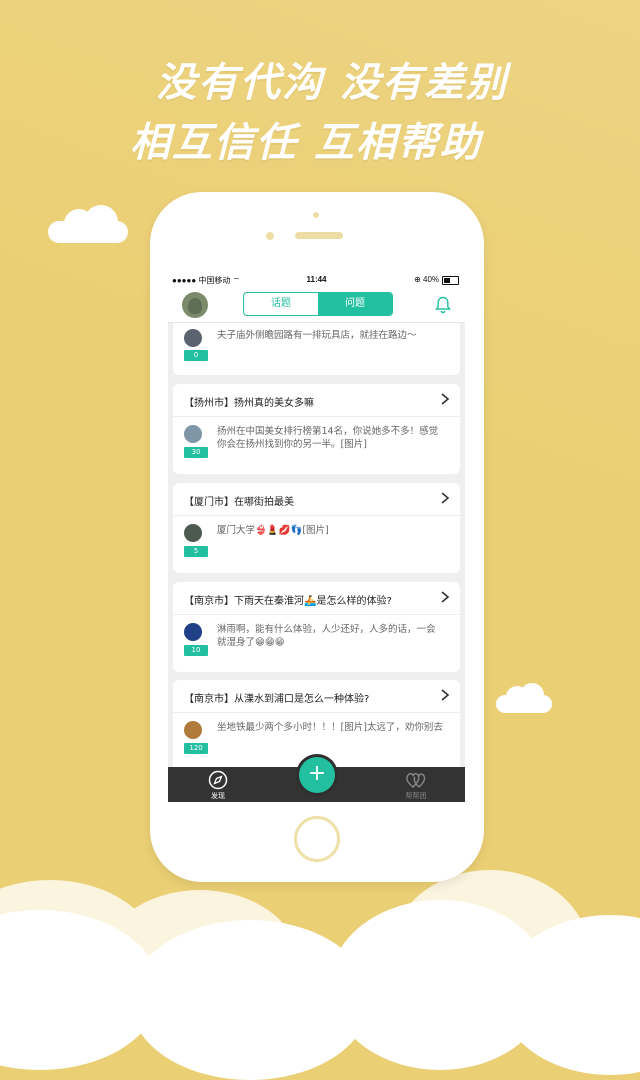 This screenshot has width=640, height=1080. What do you see at coordinates (270, 236) in the screenshot?
I see `phone-camera` at bounding box center [270, 236].